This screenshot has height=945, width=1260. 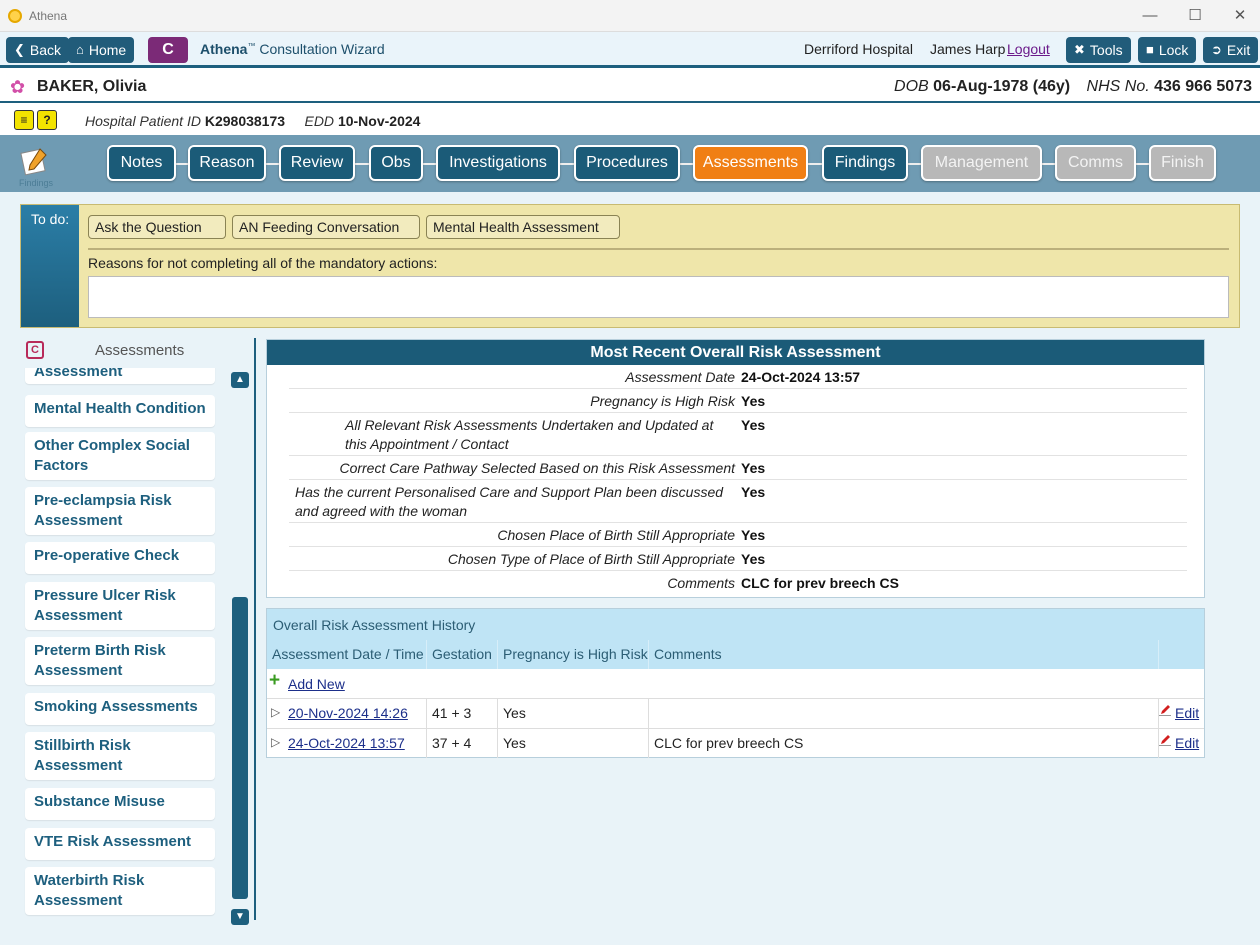 I want to click on exit-label: Exit, so click(x=1238, y=50).